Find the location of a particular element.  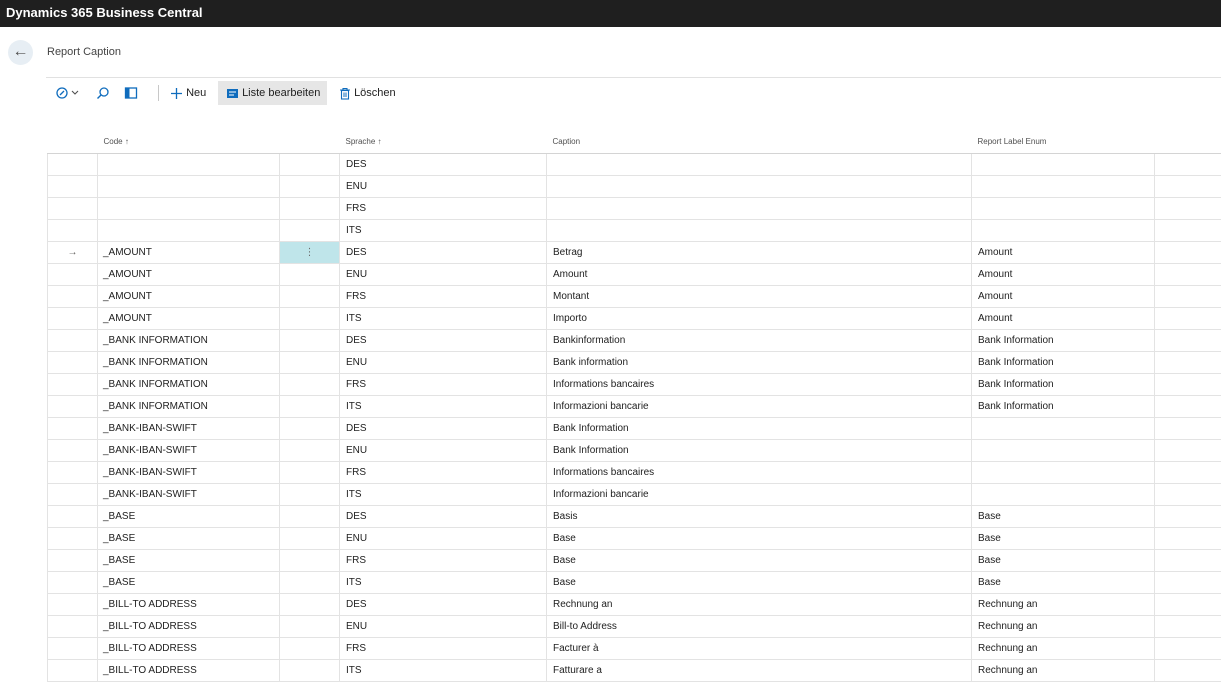

search-button is located at coordinates (106, 93).